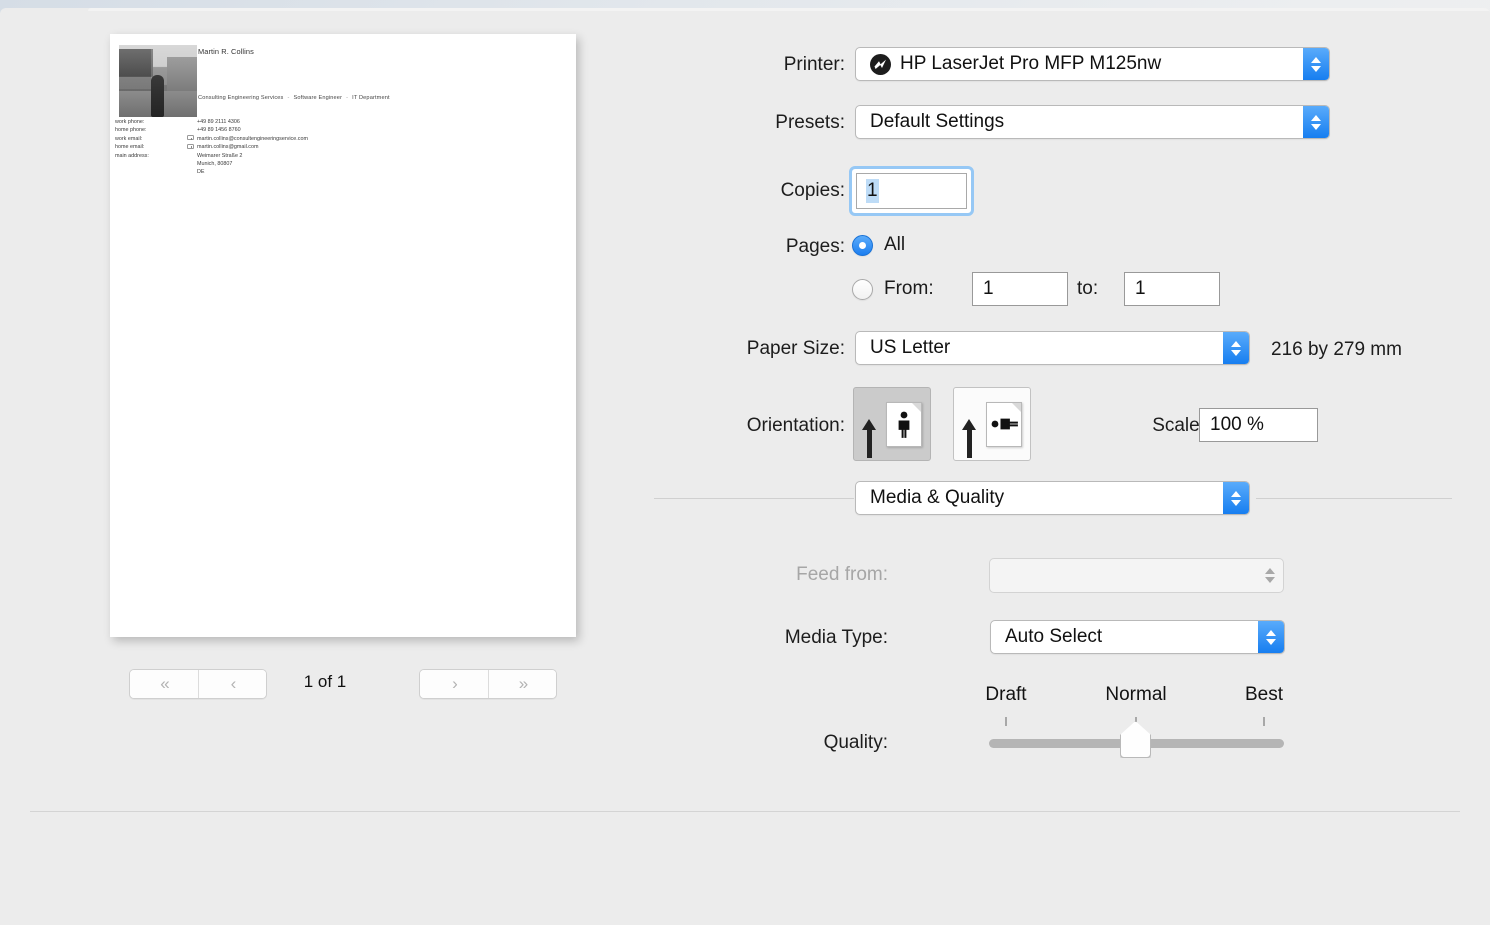 This screenshot has width=1490, height=925. What do you see at coordinates (880, 64) in the screenshot?
I see `printer-status-icon` at bounding box center [880, 64].